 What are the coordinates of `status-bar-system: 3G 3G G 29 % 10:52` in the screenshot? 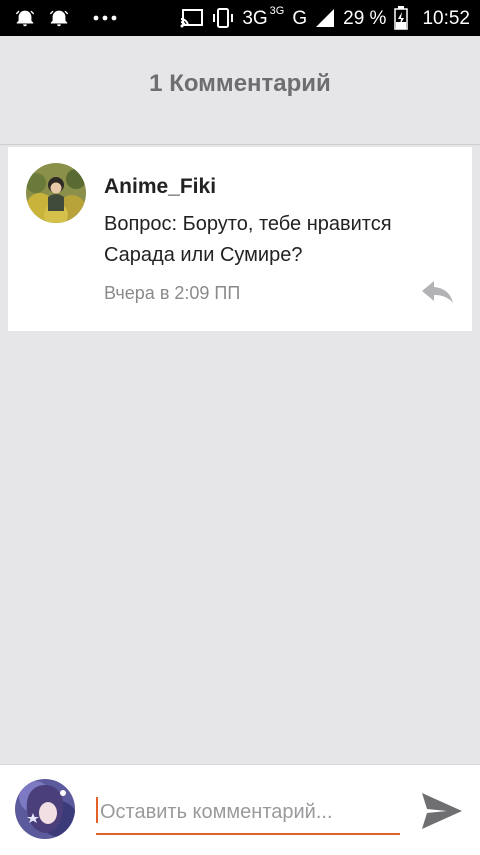 It's located at (325, 18).